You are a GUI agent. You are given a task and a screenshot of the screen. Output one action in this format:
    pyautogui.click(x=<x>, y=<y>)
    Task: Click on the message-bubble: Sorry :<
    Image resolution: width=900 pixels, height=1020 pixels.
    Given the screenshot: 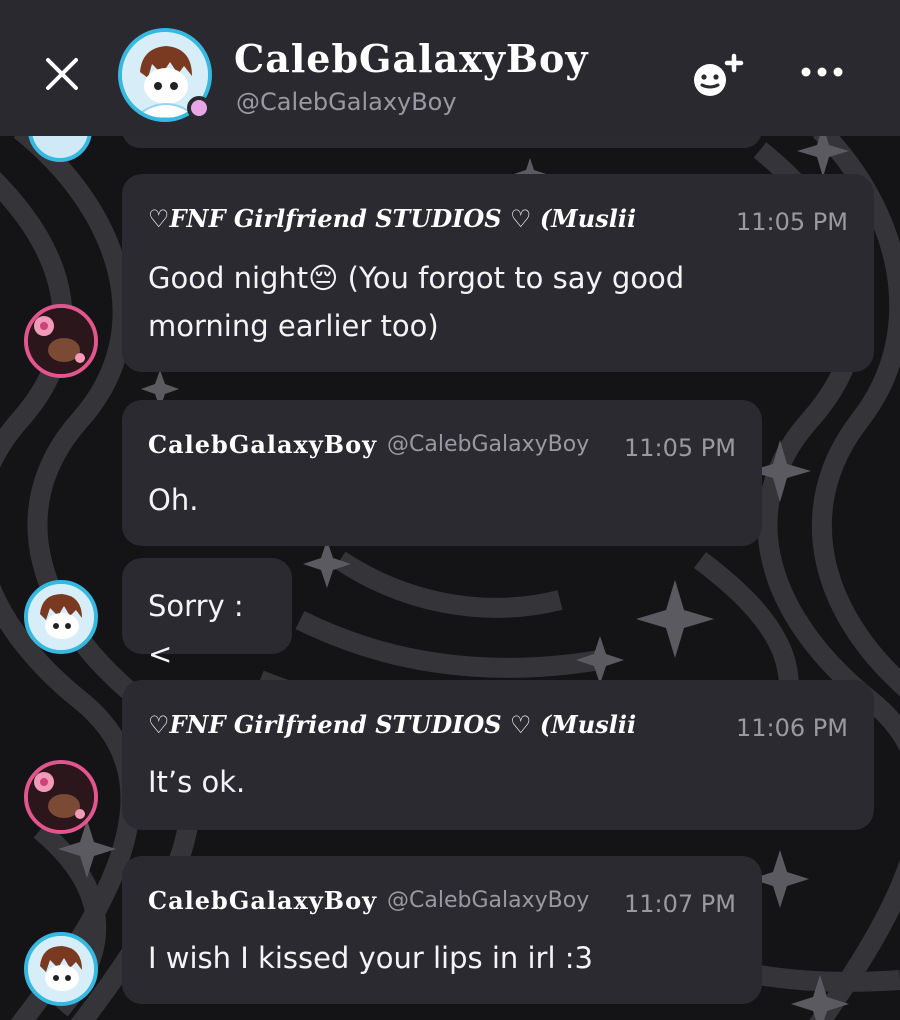 What is the action you would take?
    pyautogui.click(x=207, y=614)
    